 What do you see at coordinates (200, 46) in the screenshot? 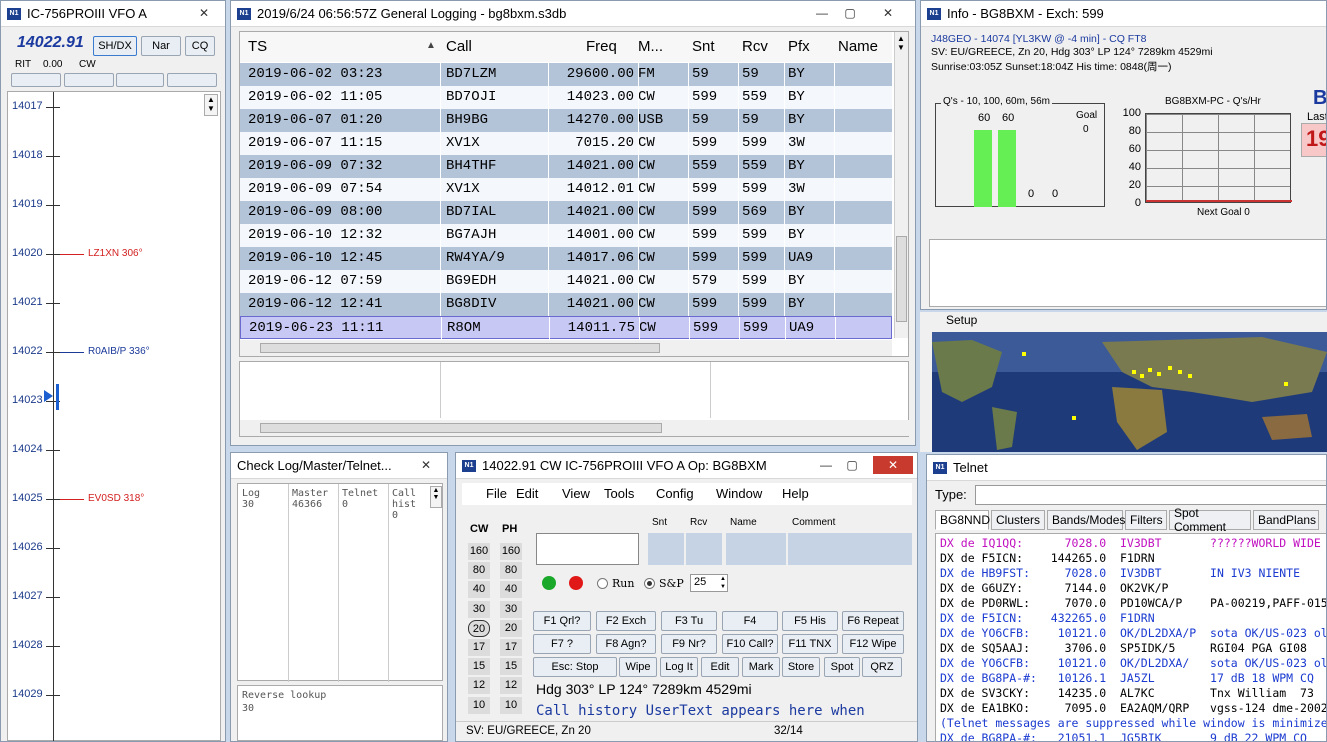
I see `cq-button: CQ` at bounding box center [200, 46].